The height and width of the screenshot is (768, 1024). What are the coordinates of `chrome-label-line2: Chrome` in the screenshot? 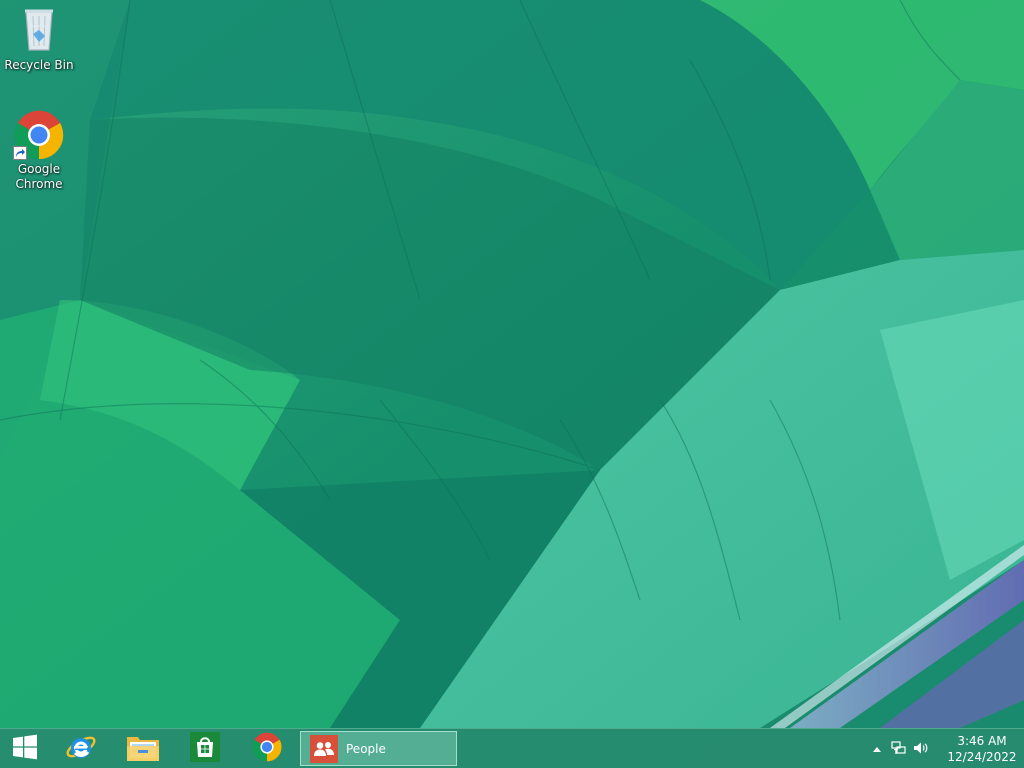 It's located at (39, 184).